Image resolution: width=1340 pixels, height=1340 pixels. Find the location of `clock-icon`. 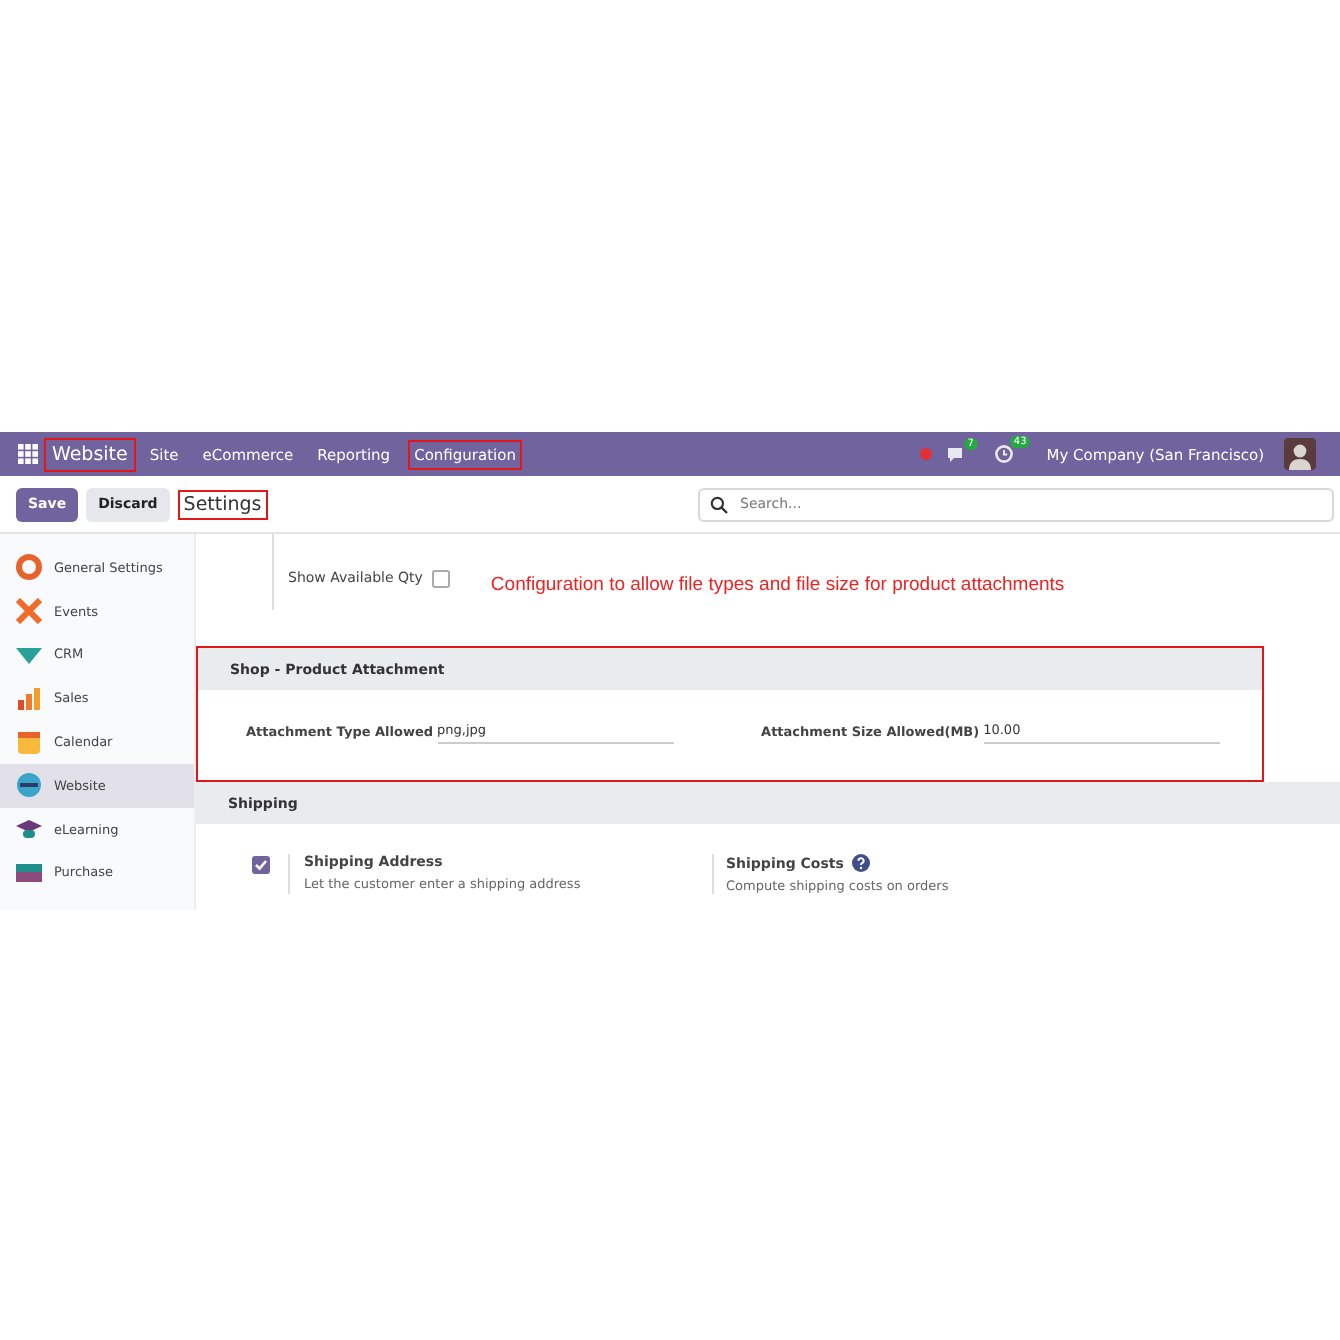

clock-icon is located at coordinates (1003, 454).